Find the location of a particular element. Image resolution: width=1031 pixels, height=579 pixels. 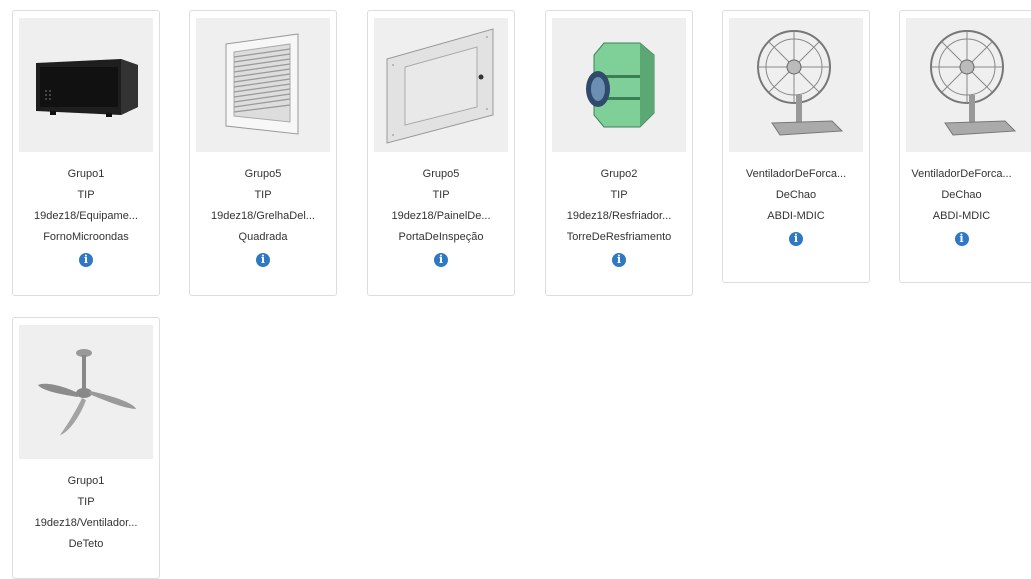

ceiling-fan-thumbnail is located at coordinates (86, 392).